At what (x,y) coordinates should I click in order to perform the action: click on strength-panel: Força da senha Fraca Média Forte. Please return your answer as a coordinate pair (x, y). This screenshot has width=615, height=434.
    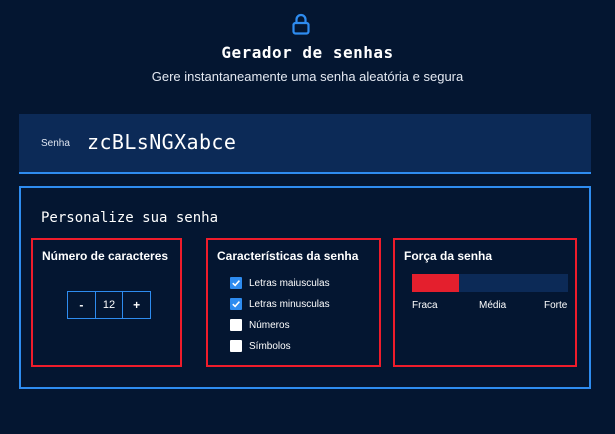
    Looking at the image, I should click on (485, 302).